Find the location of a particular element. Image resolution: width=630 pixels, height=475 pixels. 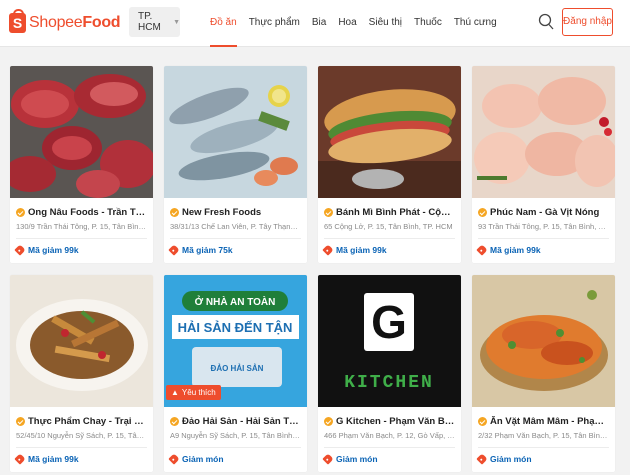

logo-text-bold: Food is located at coordinates (101, 22).